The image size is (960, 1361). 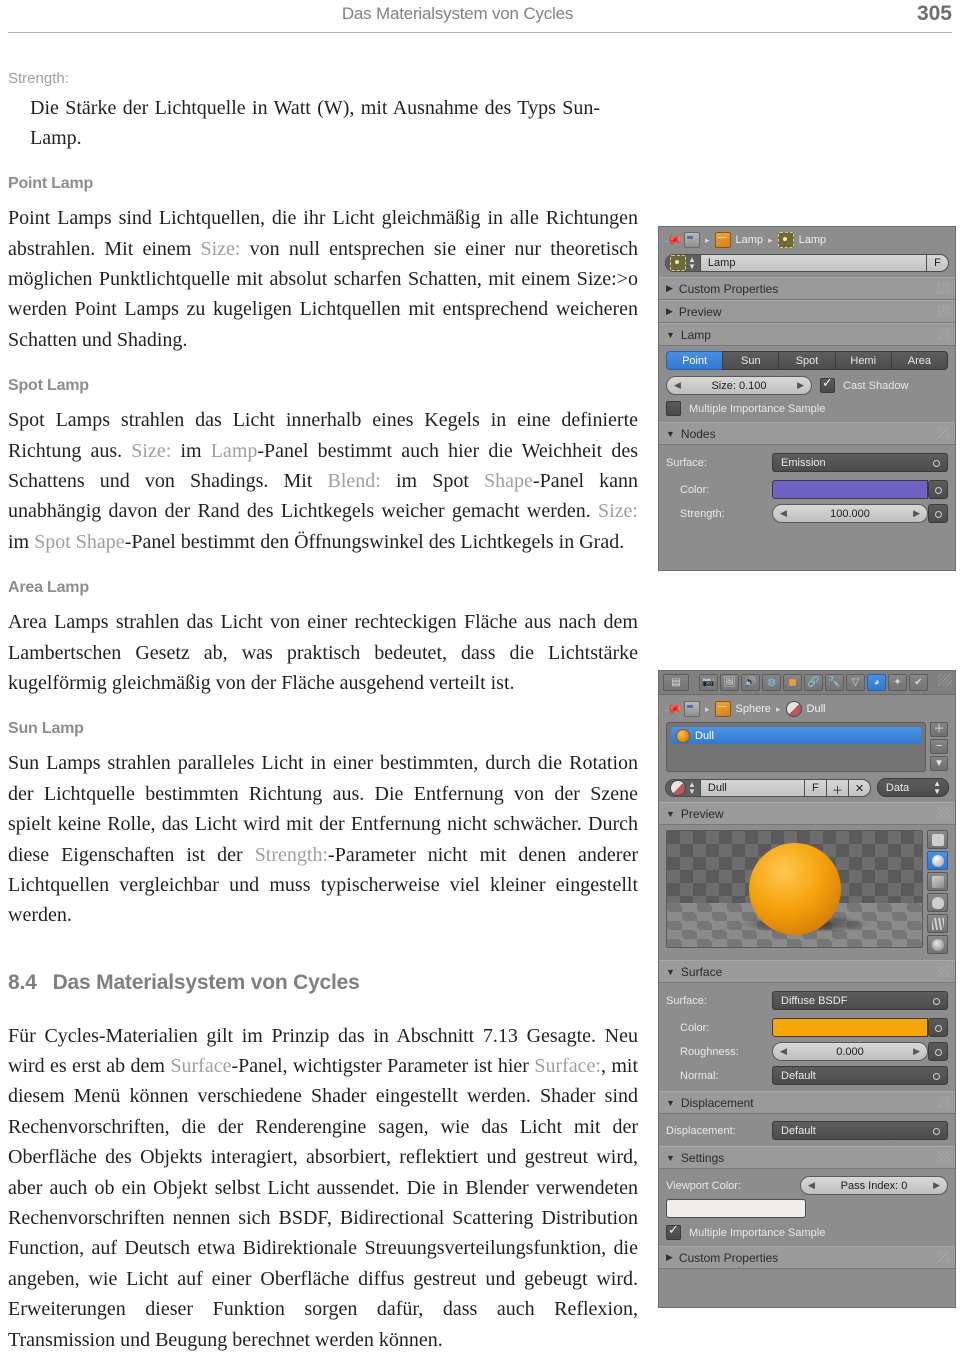 I want to click on panel-header-lamp: ▼ Lamp, so click(x=807, y=334).